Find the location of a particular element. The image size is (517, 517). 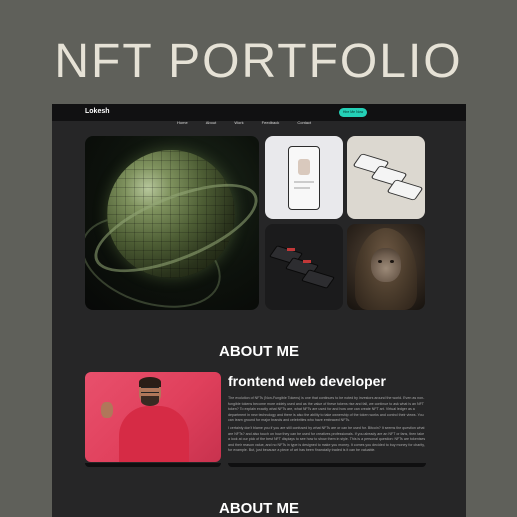

gallery-item-dark-phones is located at coordinates (304, 267).